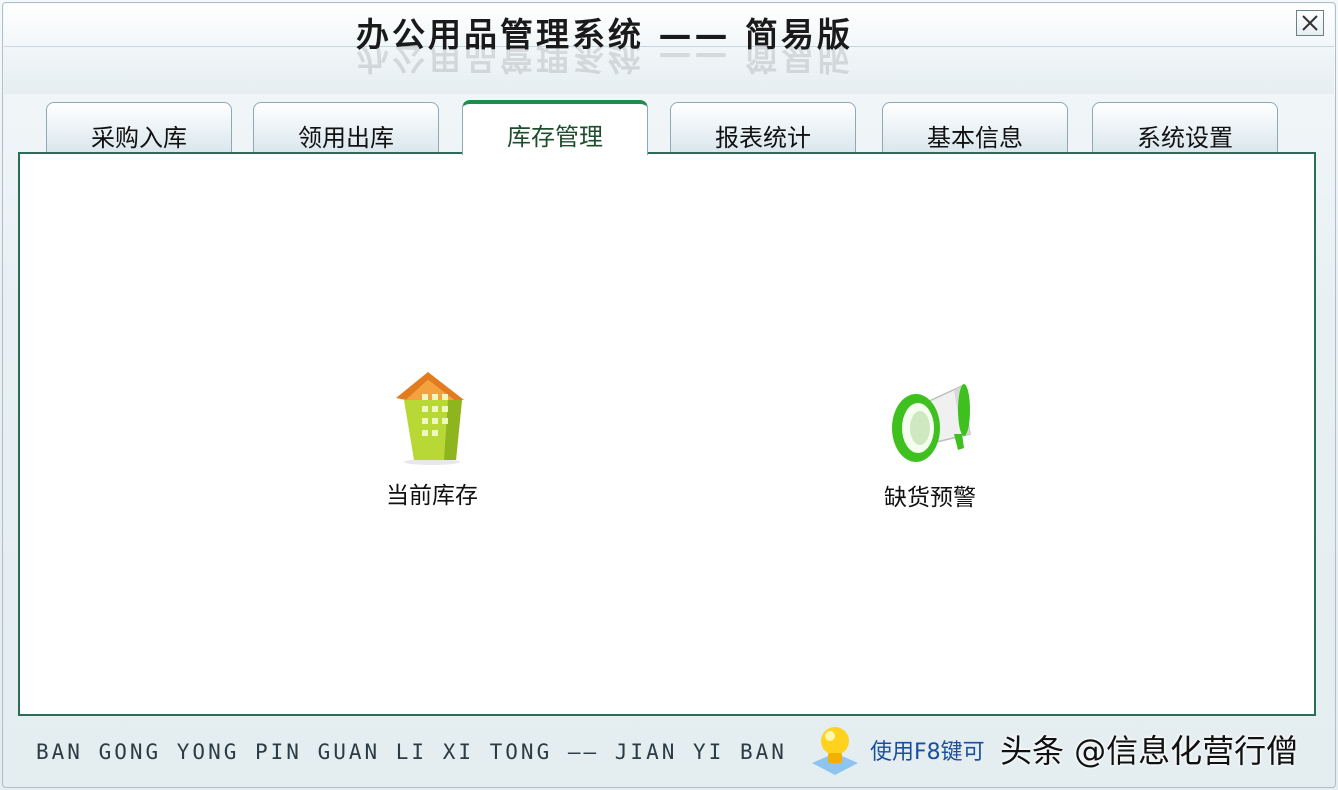 The height and width of the screenshot is (790, 1338). Describe the element at coordinates (835, 751) in the screenshot. I see `lightbulb-icon` at that location.